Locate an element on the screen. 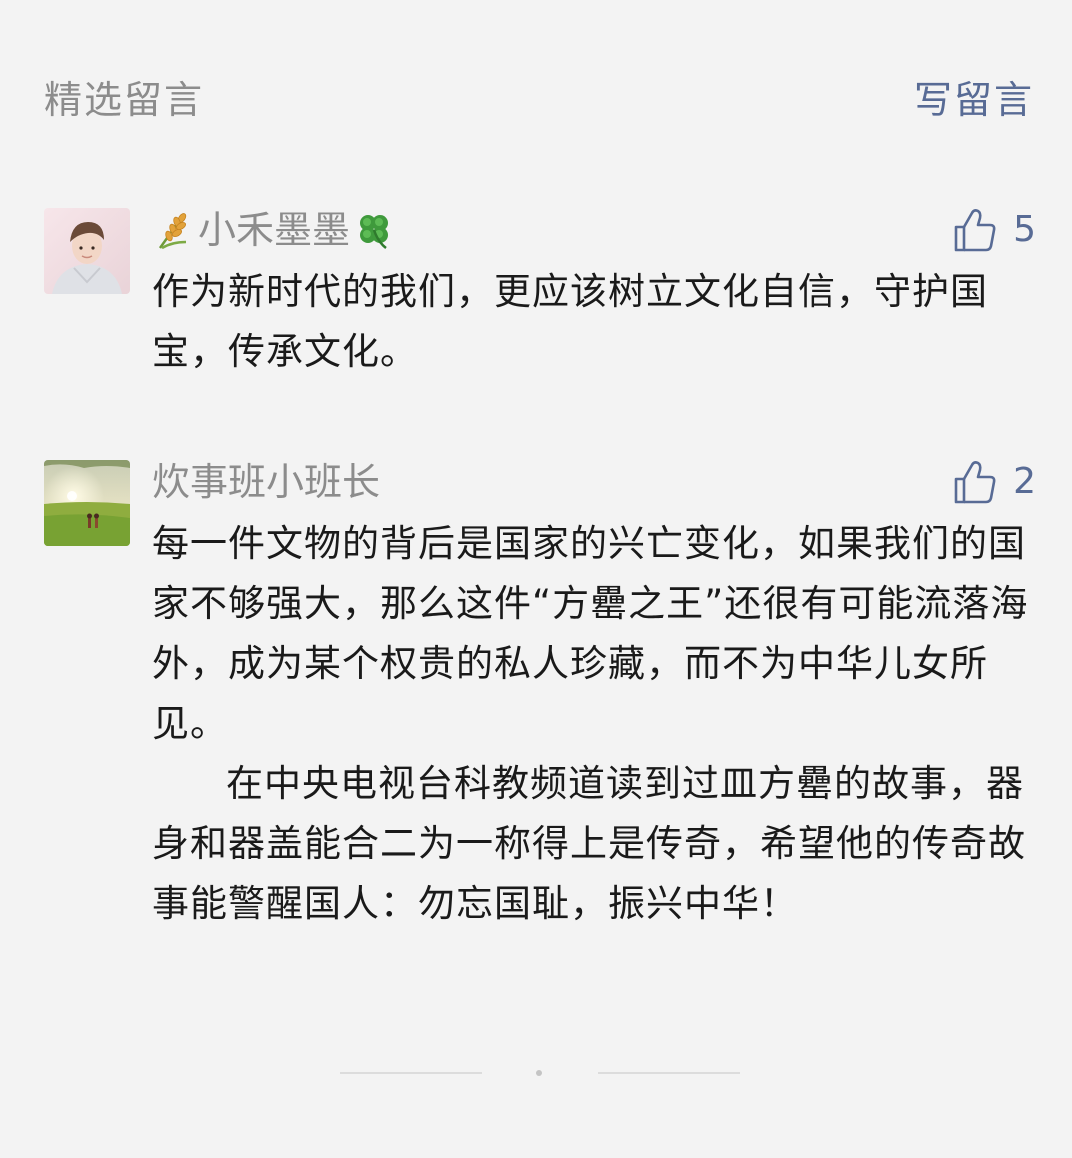 The height and width of the screenshot is (1158, 1072). end-of-list-indicator is located at coordinates (540, 1073).